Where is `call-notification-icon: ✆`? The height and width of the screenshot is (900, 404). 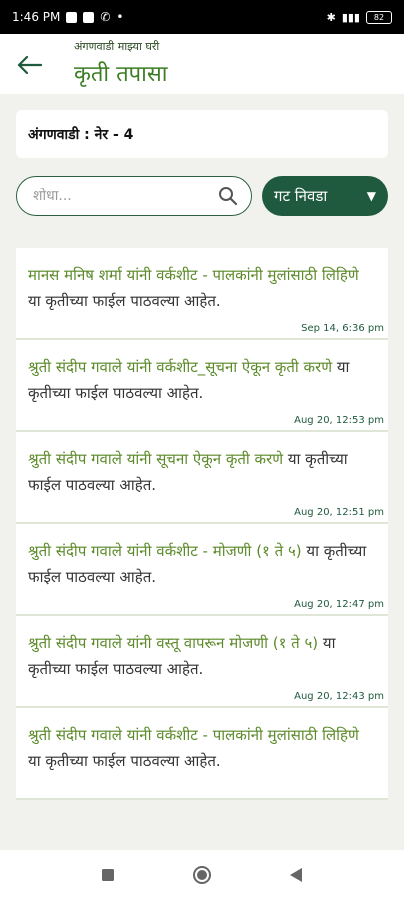 call-notification-icon: ✆ is located at coordinates (105, 17).